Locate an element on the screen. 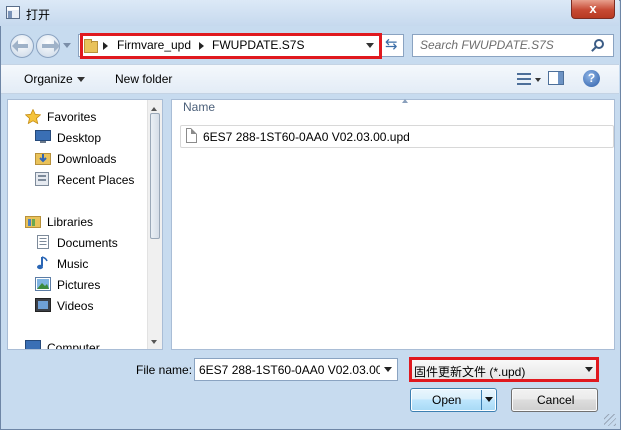 The image size is (621, 430). recent-locations-dropdown-icon is located at coordinates (67, 47).